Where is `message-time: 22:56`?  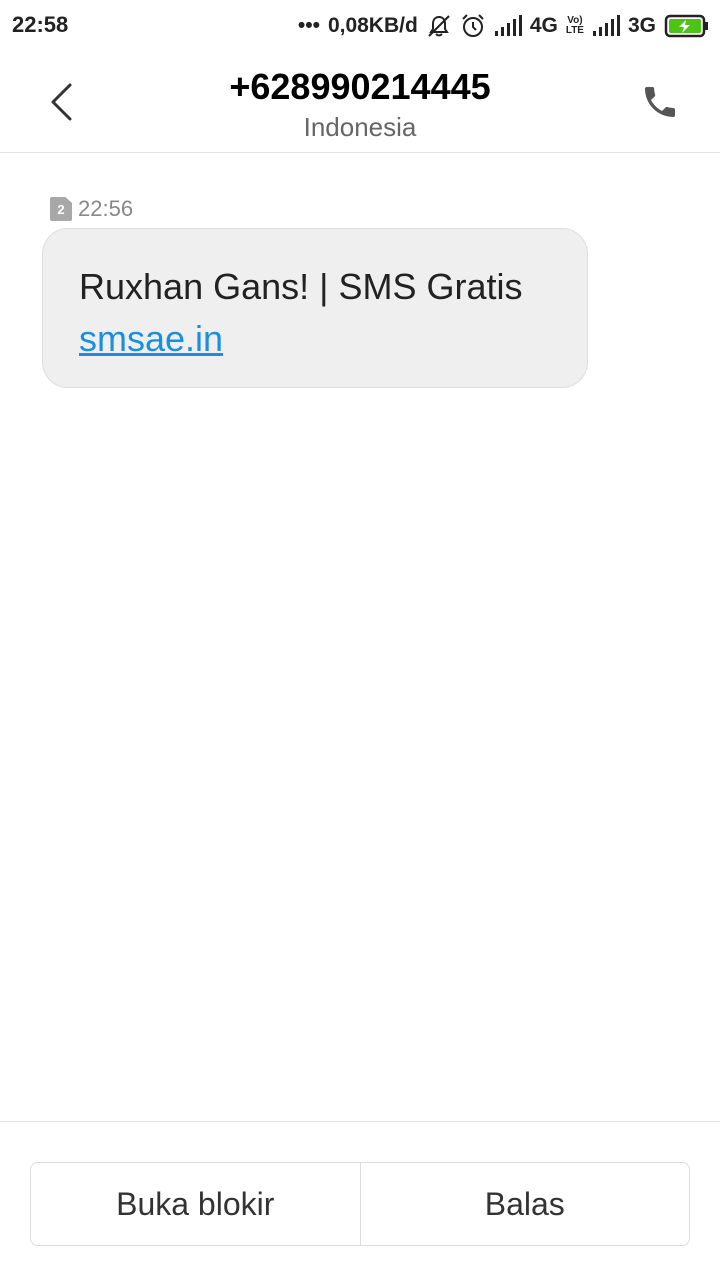
message-time: 22:56 is located at coordinates (106, 208).